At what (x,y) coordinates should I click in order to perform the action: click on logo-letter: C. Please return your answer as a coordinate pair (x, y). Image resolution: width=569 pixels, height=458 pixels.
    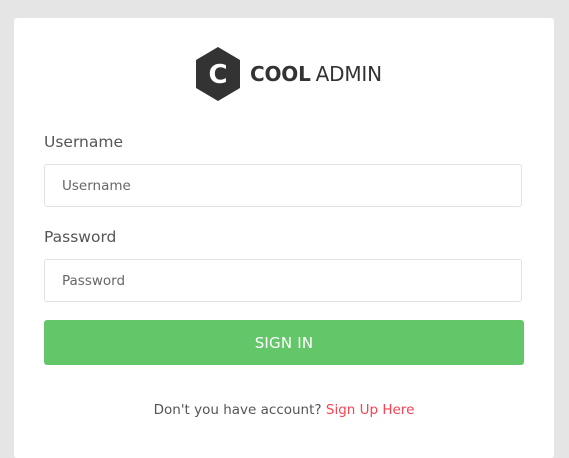
    Looking at the image, I should click on (217, 75).